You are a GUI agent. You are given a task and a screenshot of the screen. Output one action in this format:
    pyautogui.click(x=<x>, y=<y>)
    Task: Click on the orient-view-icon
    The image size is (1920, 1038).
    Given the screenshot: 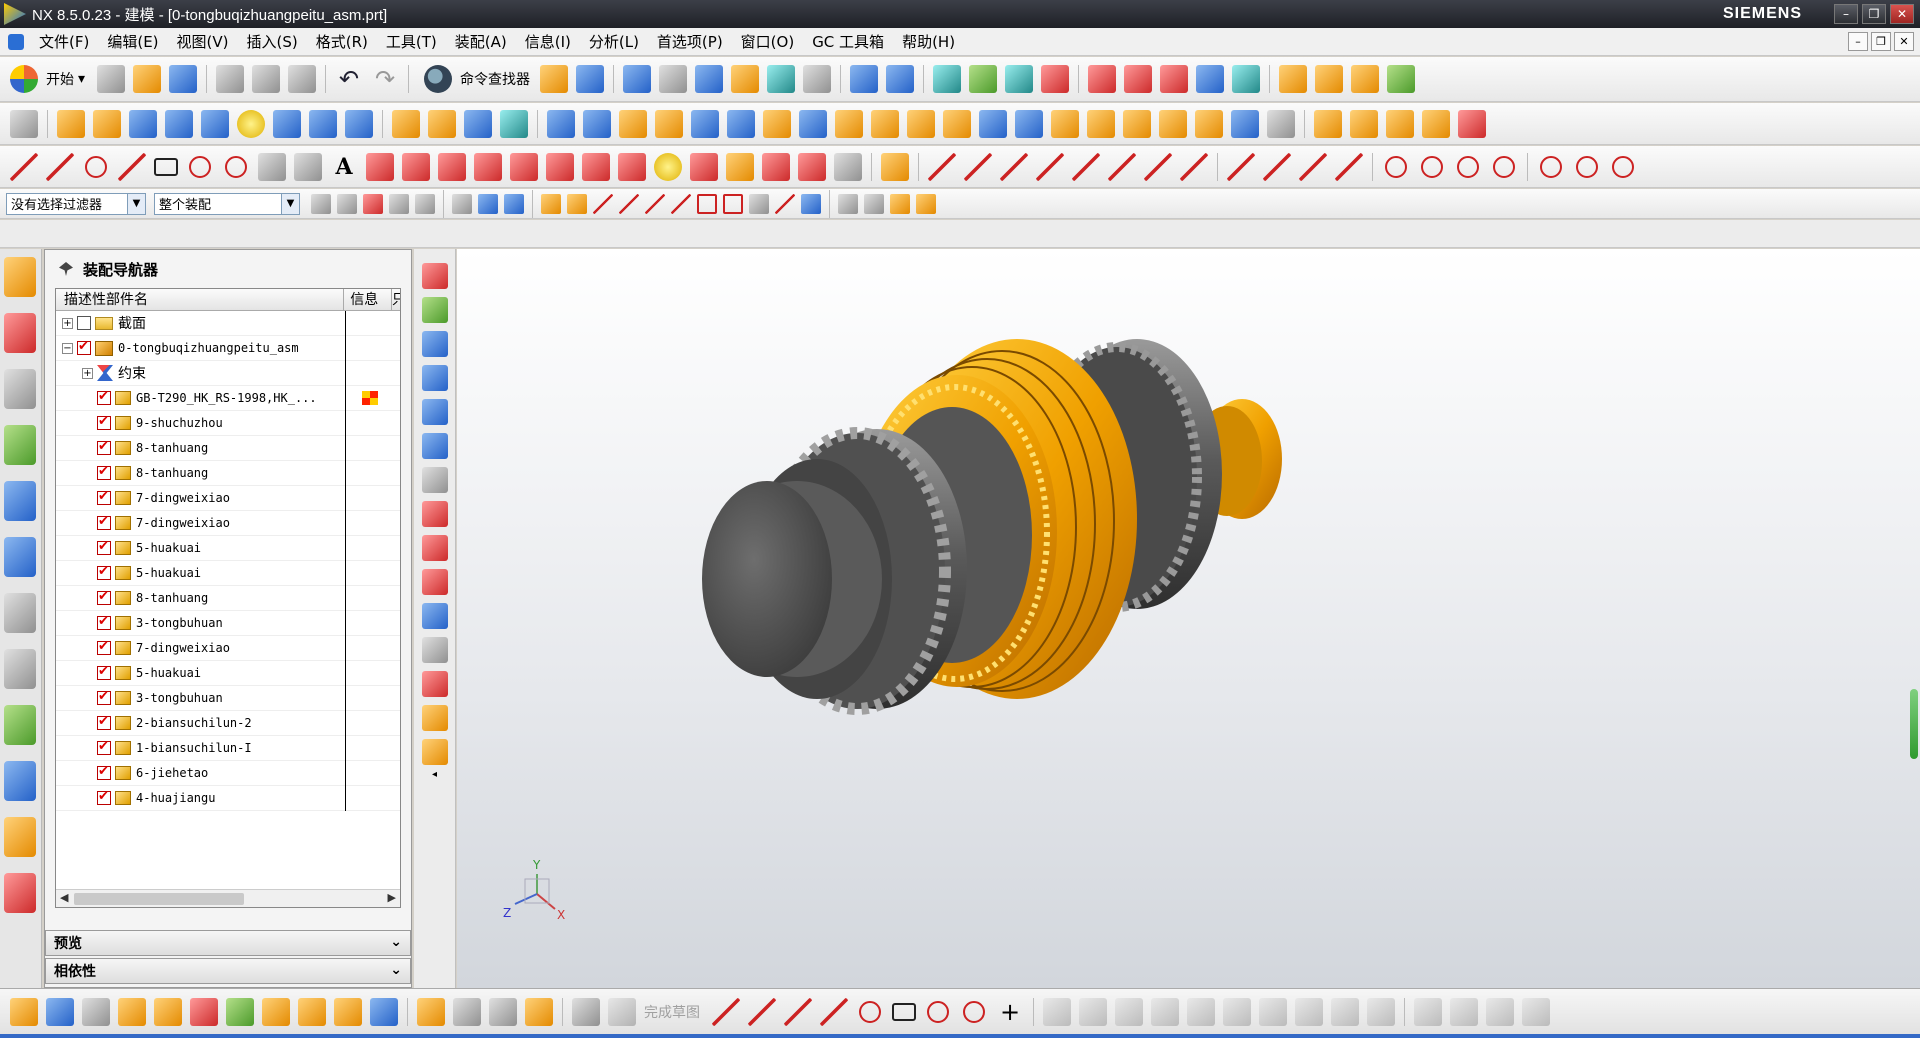 What is the action you would take?
    pyautogui.click(x=709, y=79)
    